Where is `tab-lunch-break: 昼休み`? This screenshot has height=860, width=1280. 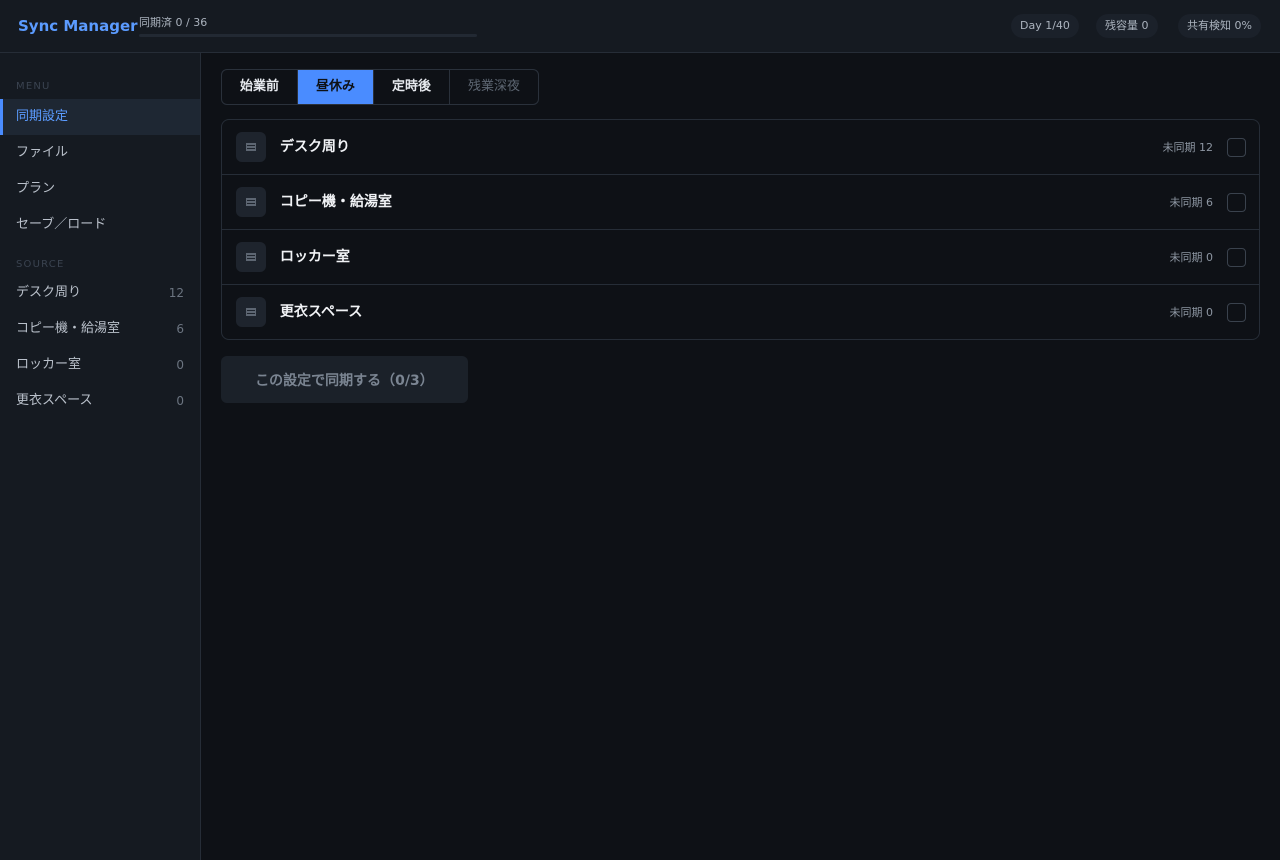
tab-lunch-break: 昼休み is located at coordinates (336, 87).